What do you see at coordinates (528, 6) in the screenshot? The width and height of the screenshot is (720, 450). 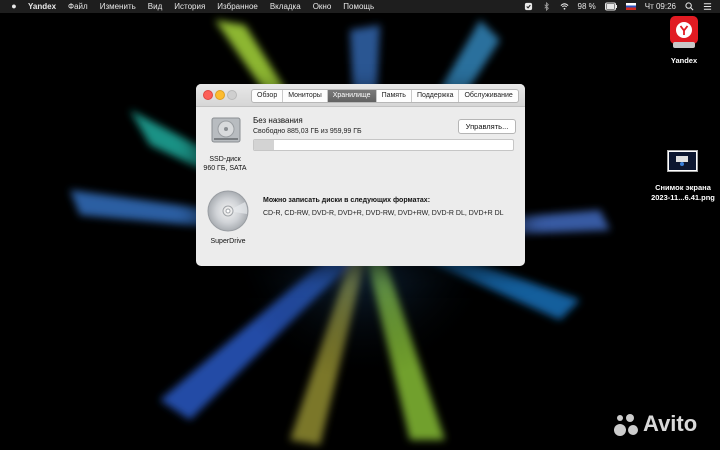 I see `shield-check-icon` at bounding box center [528, 6].